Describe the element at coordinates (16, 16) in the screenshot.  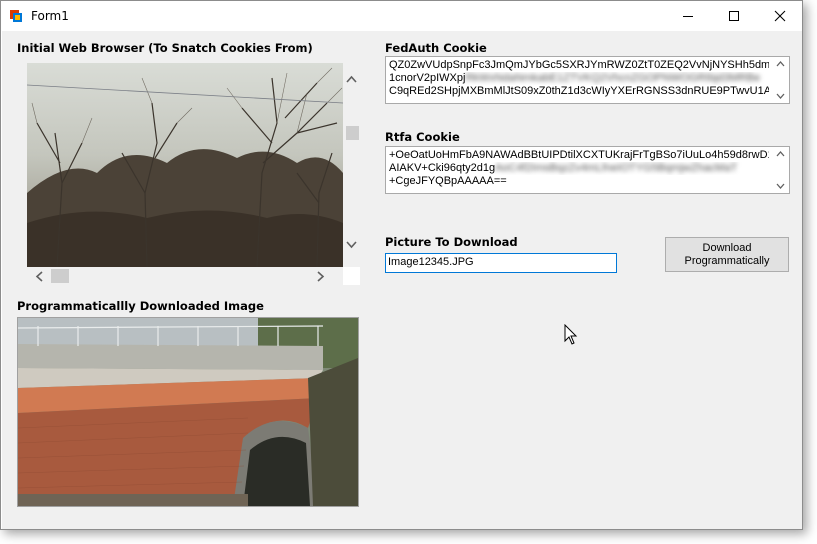
I see `app-icon` at that location.